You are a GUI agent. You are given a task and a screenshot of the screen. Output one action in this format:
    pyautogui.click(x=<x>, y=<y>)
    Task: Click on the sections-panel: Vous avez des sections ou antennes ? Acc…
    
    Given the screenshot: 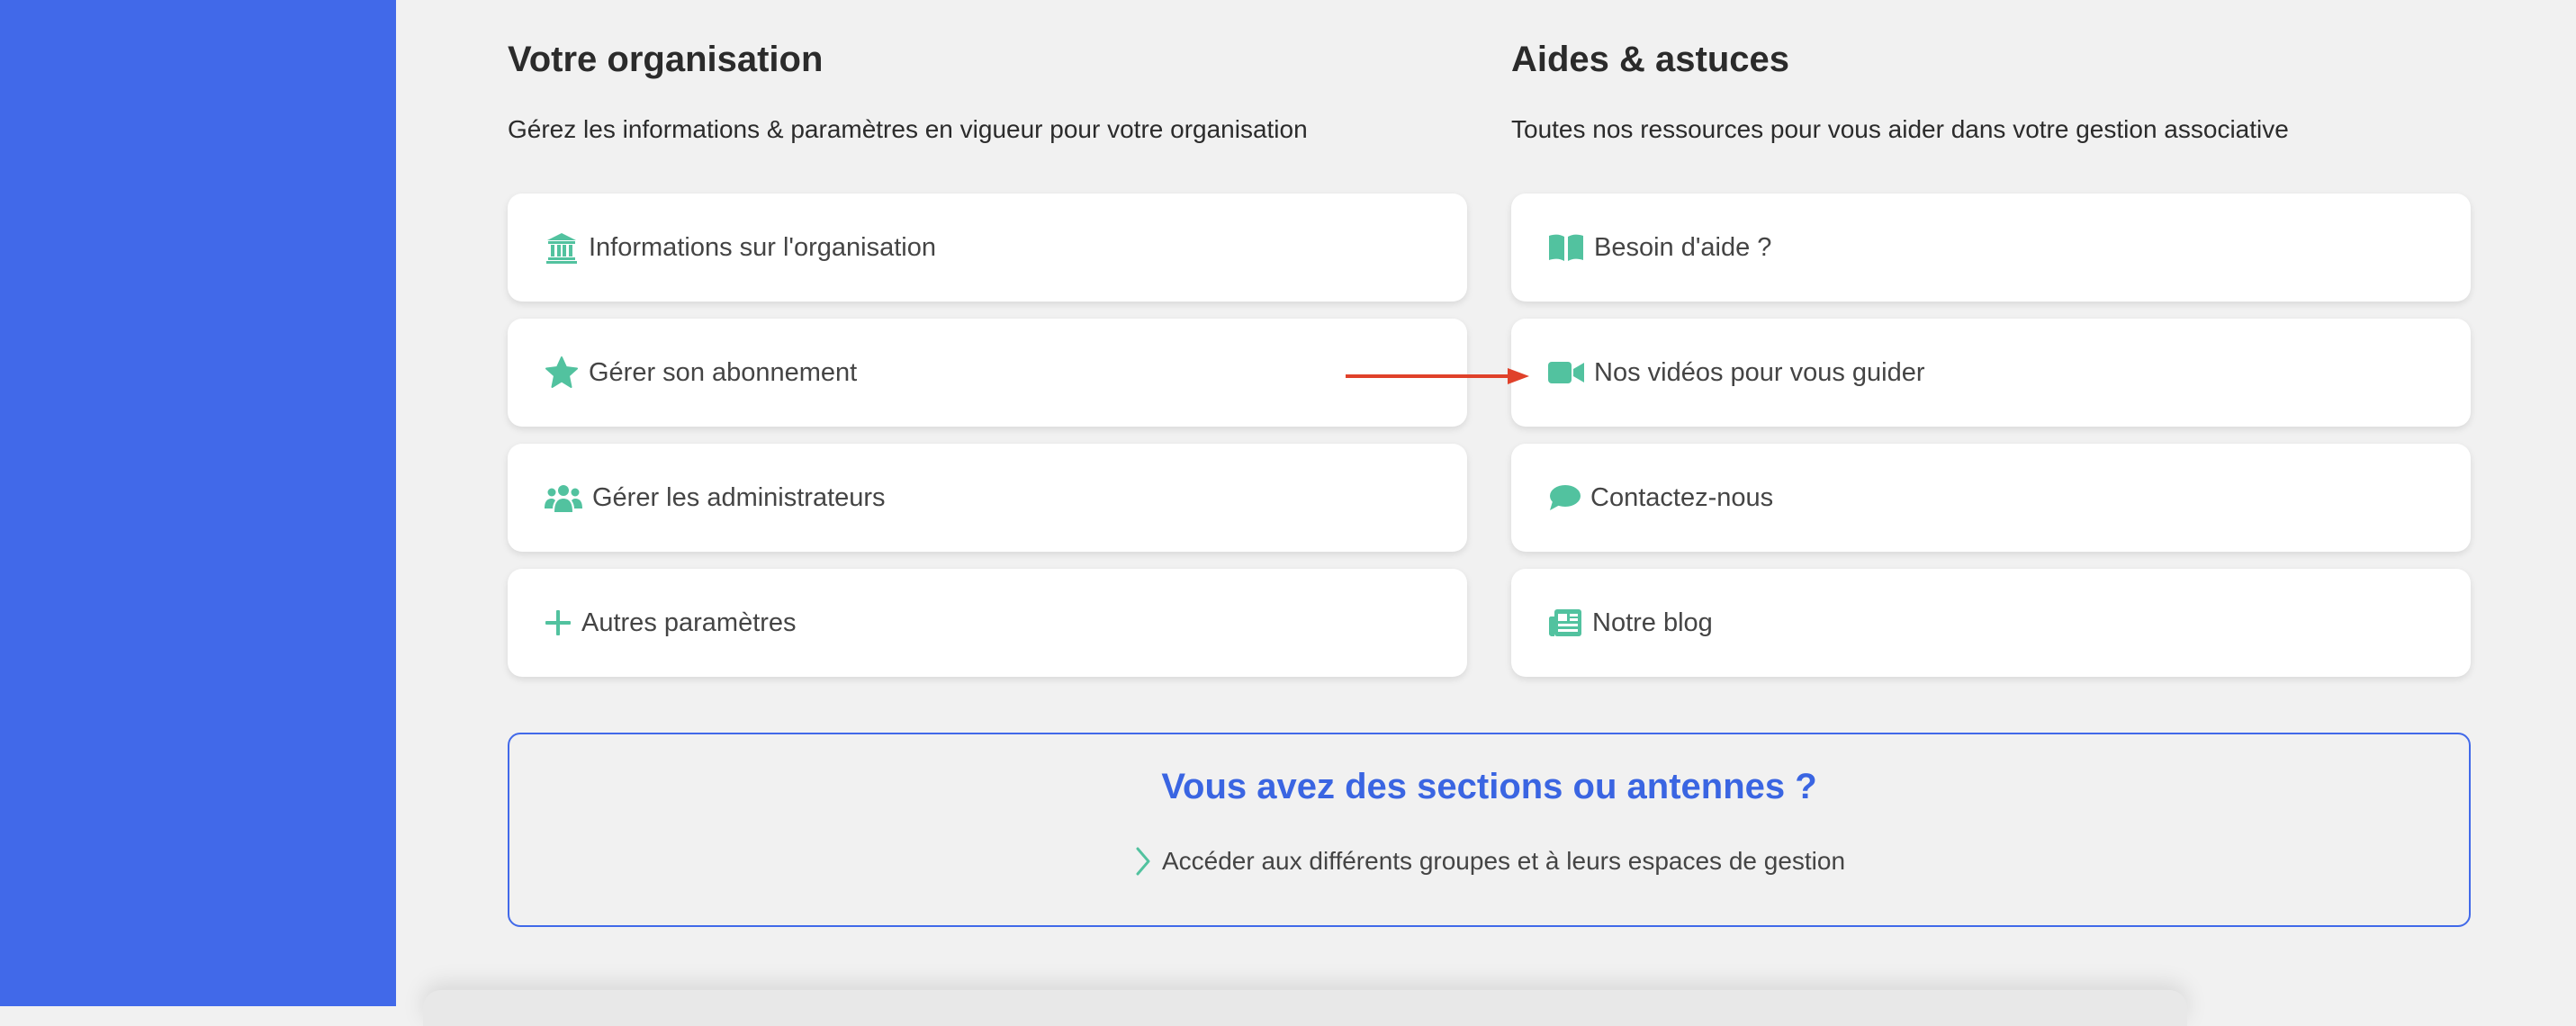 What is the action you would take?
    pyautogui.click(x=1489, y=830)
    